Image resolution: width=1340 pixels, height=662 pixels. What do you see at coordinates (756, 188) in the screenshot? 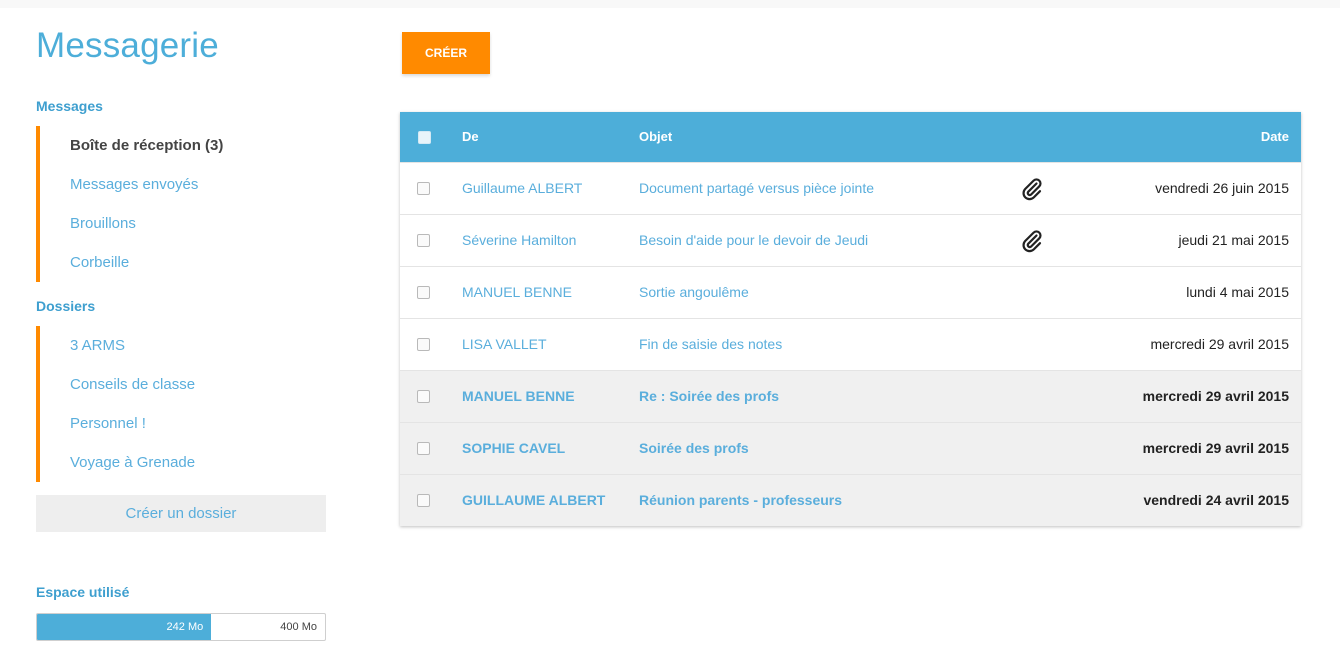
I see `row-subject: Document partagé versus pièce jointe` at bounding box center [756, 188].